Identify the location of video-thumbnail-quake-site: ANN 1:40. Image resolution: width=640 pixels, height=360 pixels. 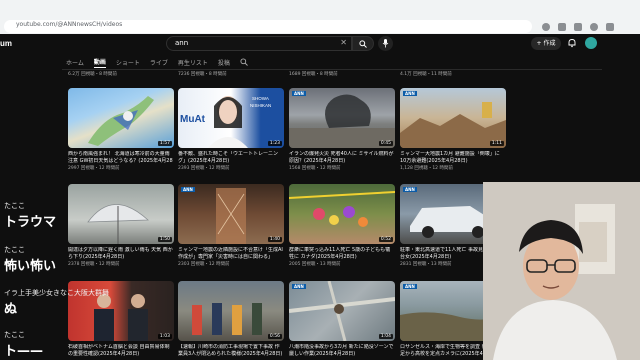
(231, 214).